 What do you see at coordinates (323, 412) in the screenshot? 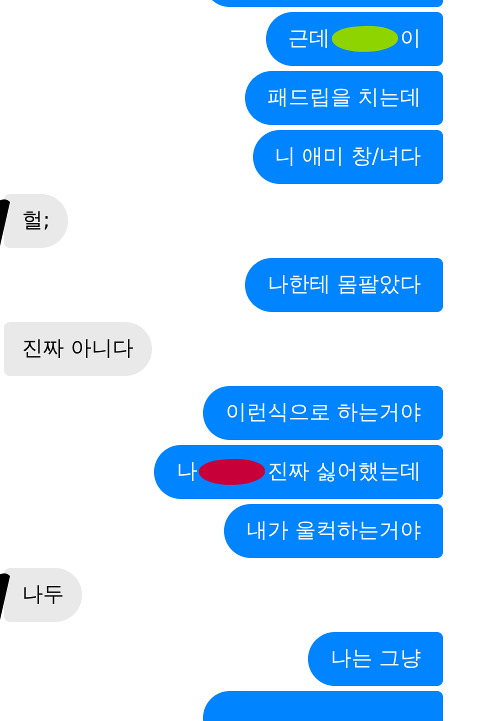
I see `message-text: 이런식으로 하는거야` at bounding box center [323, 412].